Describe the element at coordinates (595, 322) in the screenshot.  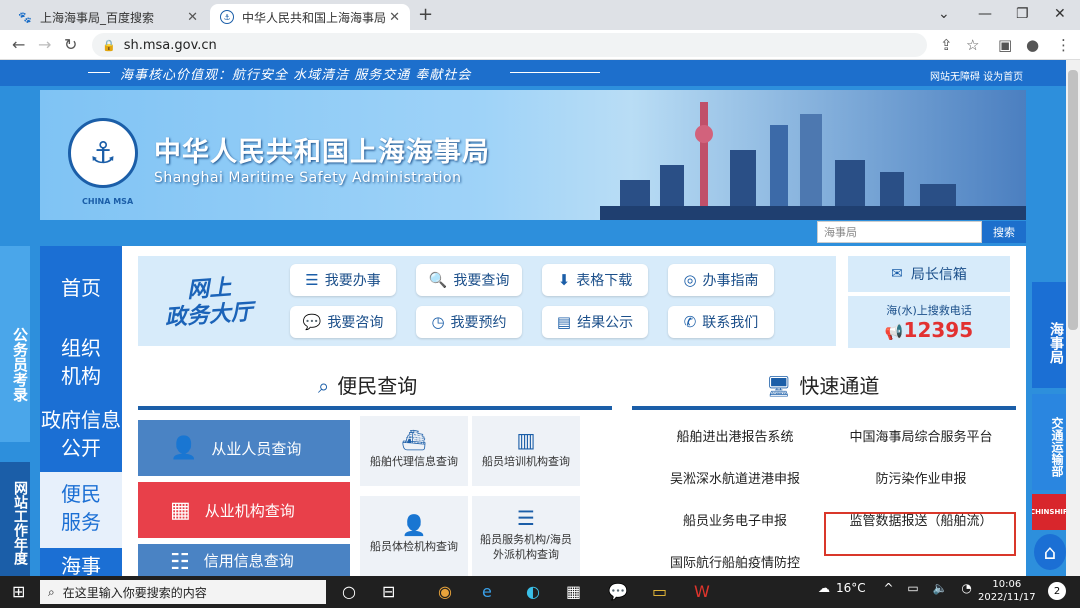
I see `hall-button-results: ▤ 结果公示` at that location.